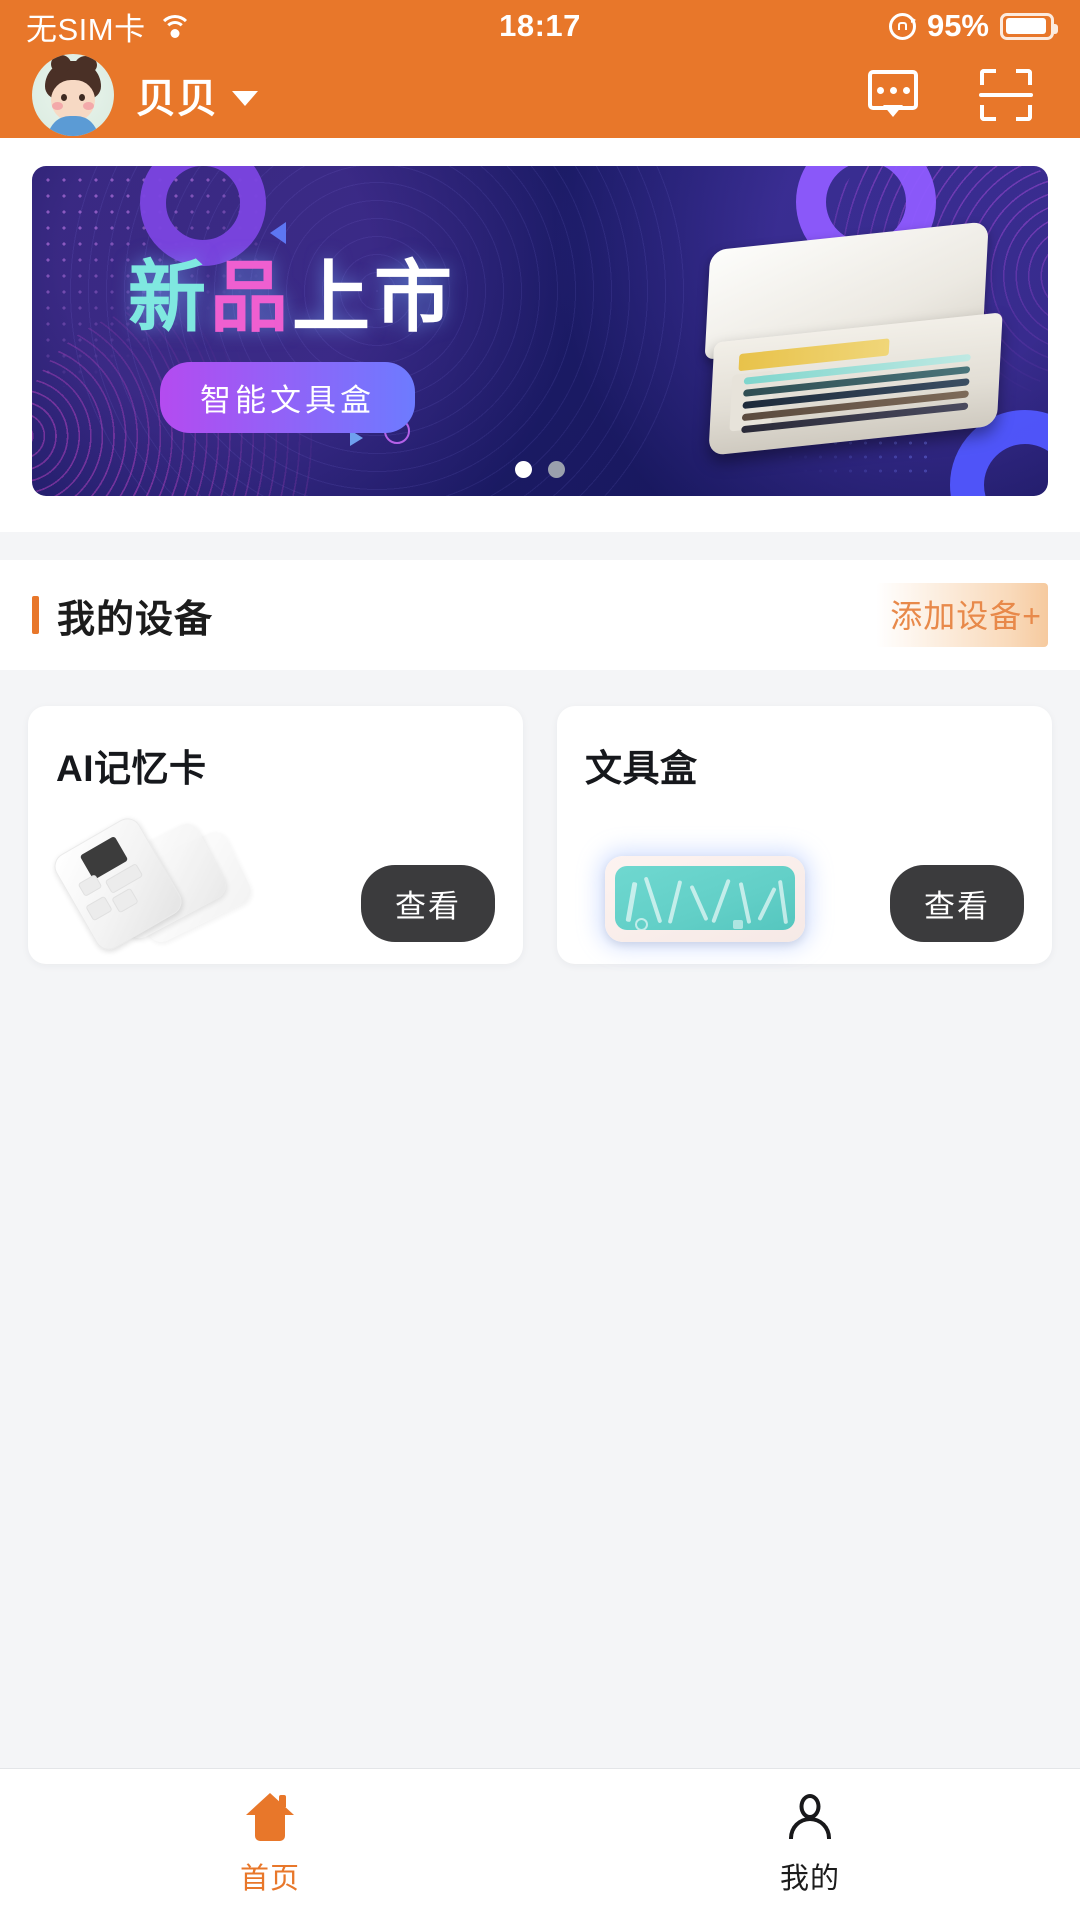 This screenshot has height=1920, width=1080. I want to click on message-bubble-icon, so click(893, 95).